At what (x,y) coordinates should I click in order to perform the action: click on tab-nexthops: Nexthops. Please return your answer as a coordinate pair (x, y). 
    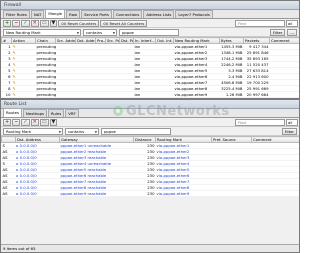
    Looking at the image, I should click on (35, 113).